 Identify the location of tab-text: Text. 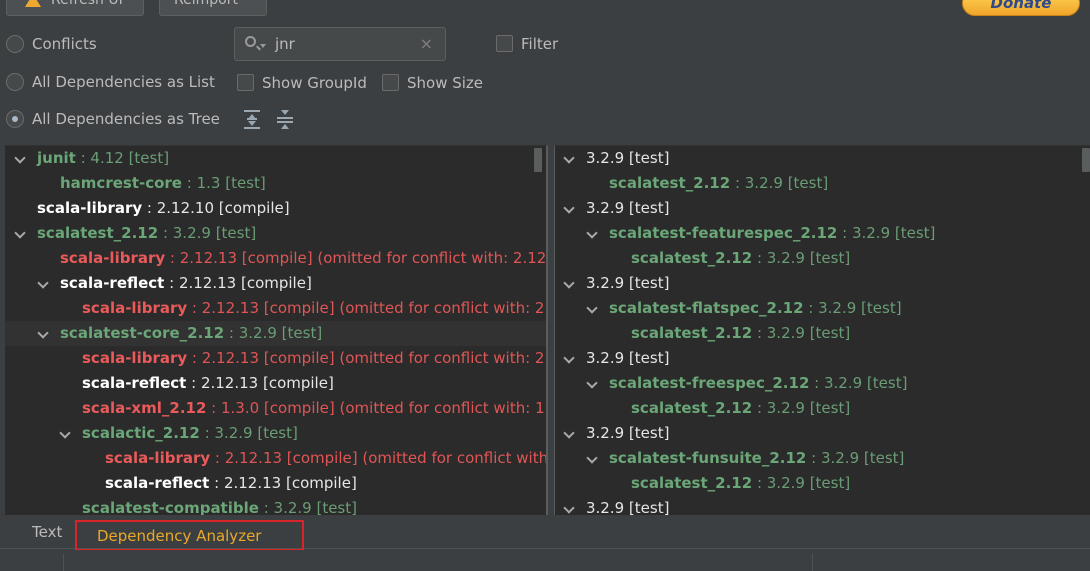
(47, 532).